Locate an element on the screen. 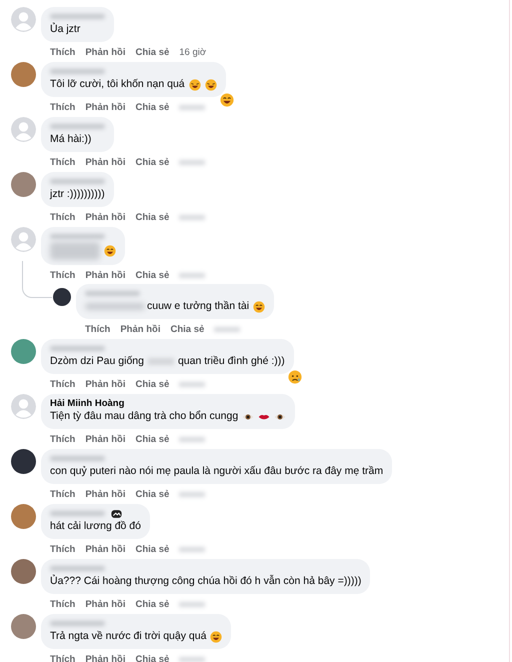 This screenshot has height=662, width=512. comment-text: cuuw e tưởng thần tài is located at coordinates (198, 306).